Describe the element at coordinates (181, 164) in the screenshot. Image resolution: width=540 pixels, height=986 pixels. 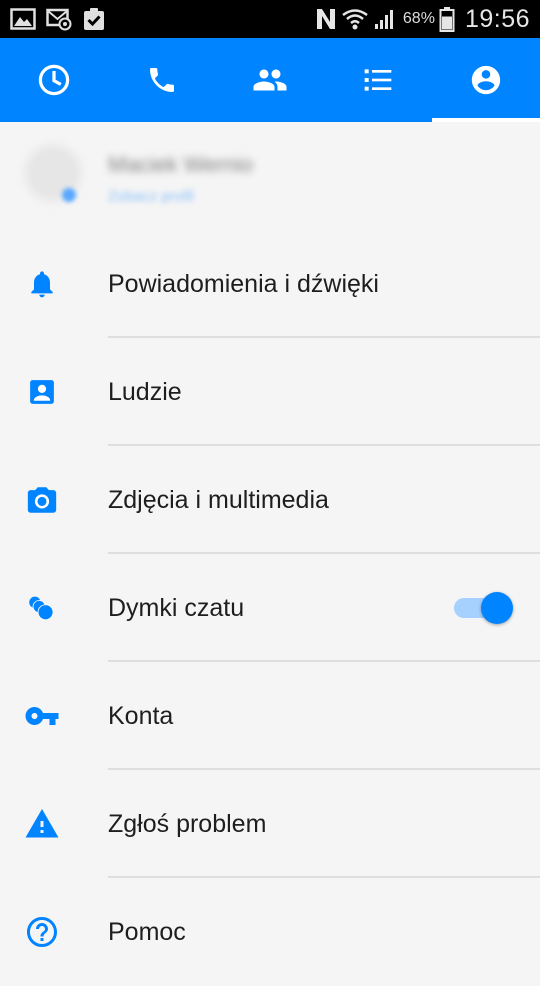
I see `profile-name: Maciek Wernio` at that location.